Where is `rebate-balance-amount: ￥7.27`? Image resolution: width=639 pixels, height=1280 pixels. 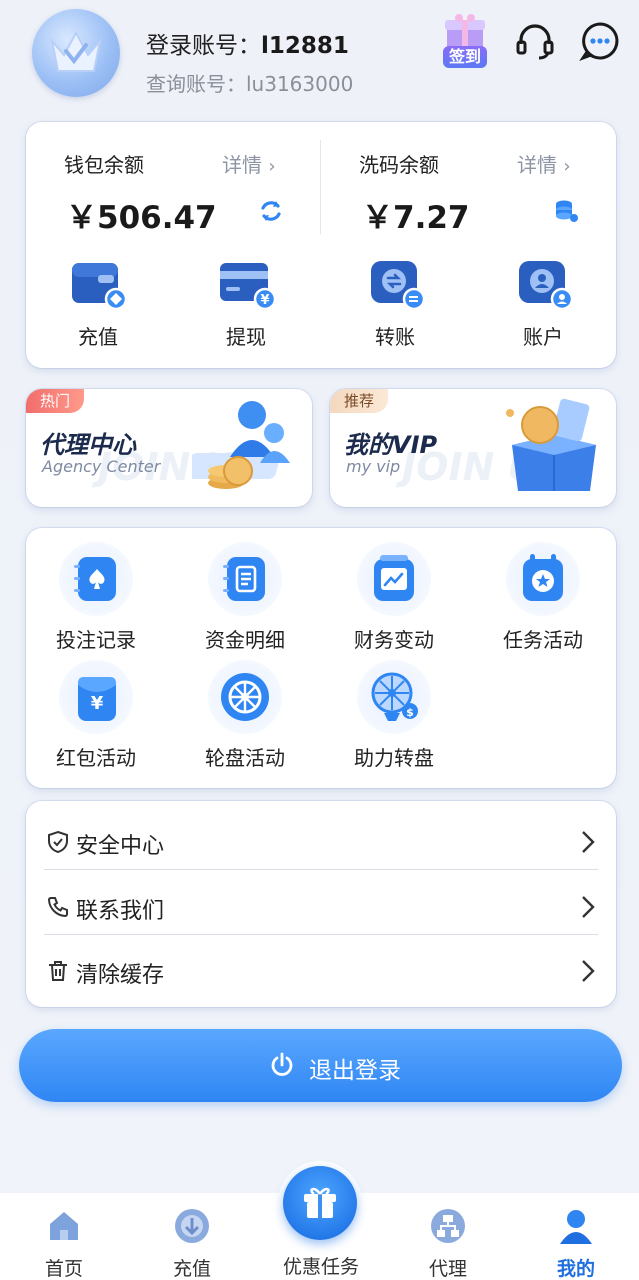 rebate-balance-amount: ￥7.27 is located at coordinates (416, 218).